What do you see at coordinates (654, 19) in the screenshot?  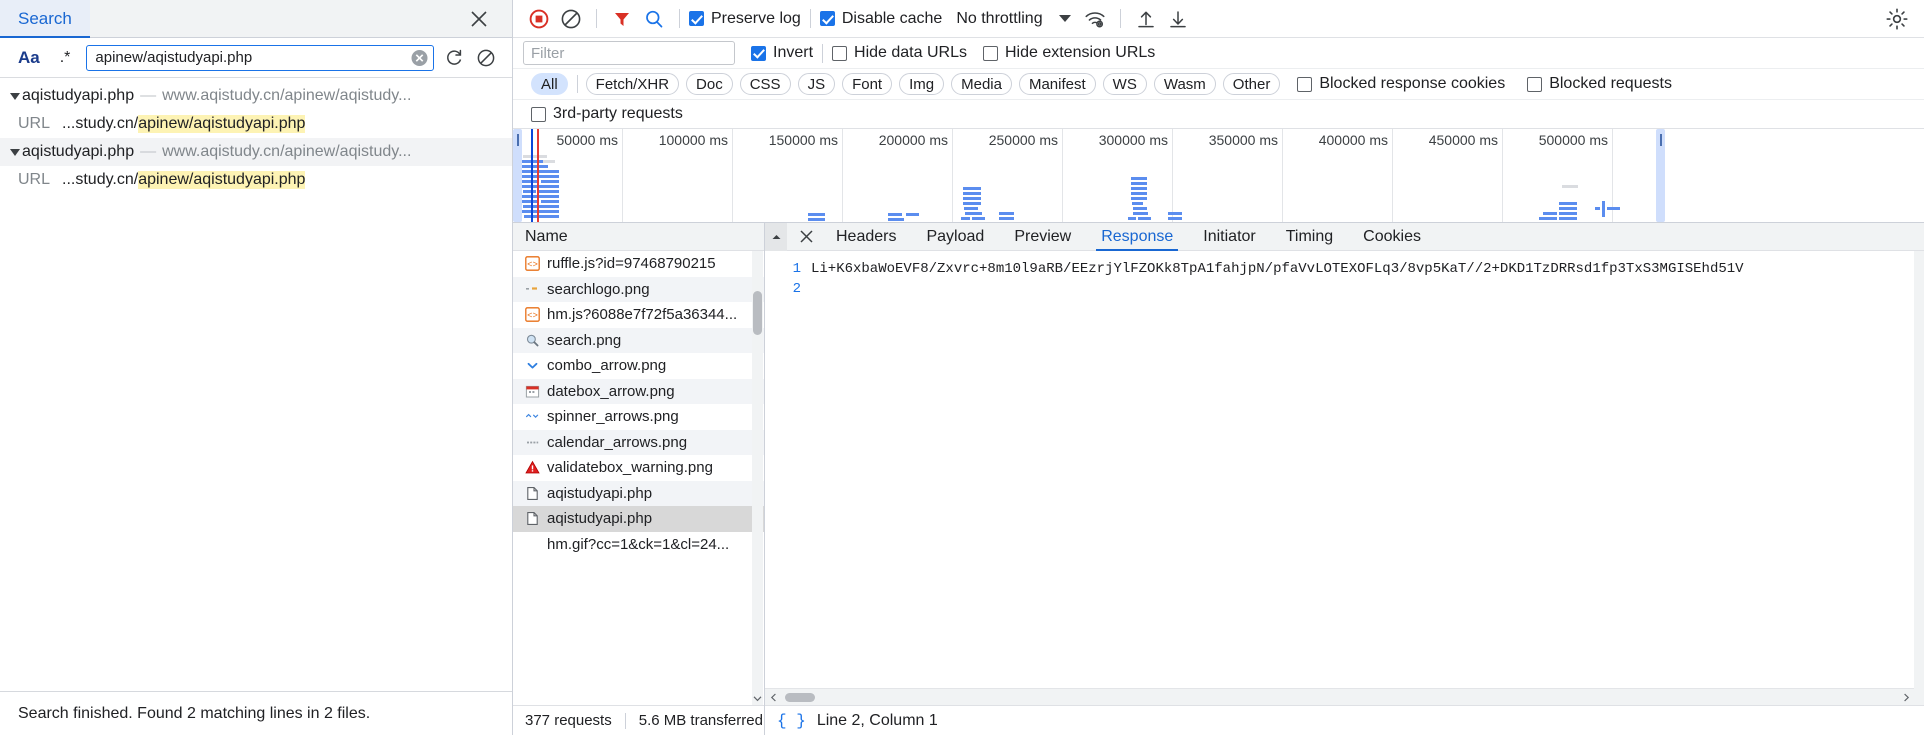 I see `search-icon` at bounding box center [654, 19].